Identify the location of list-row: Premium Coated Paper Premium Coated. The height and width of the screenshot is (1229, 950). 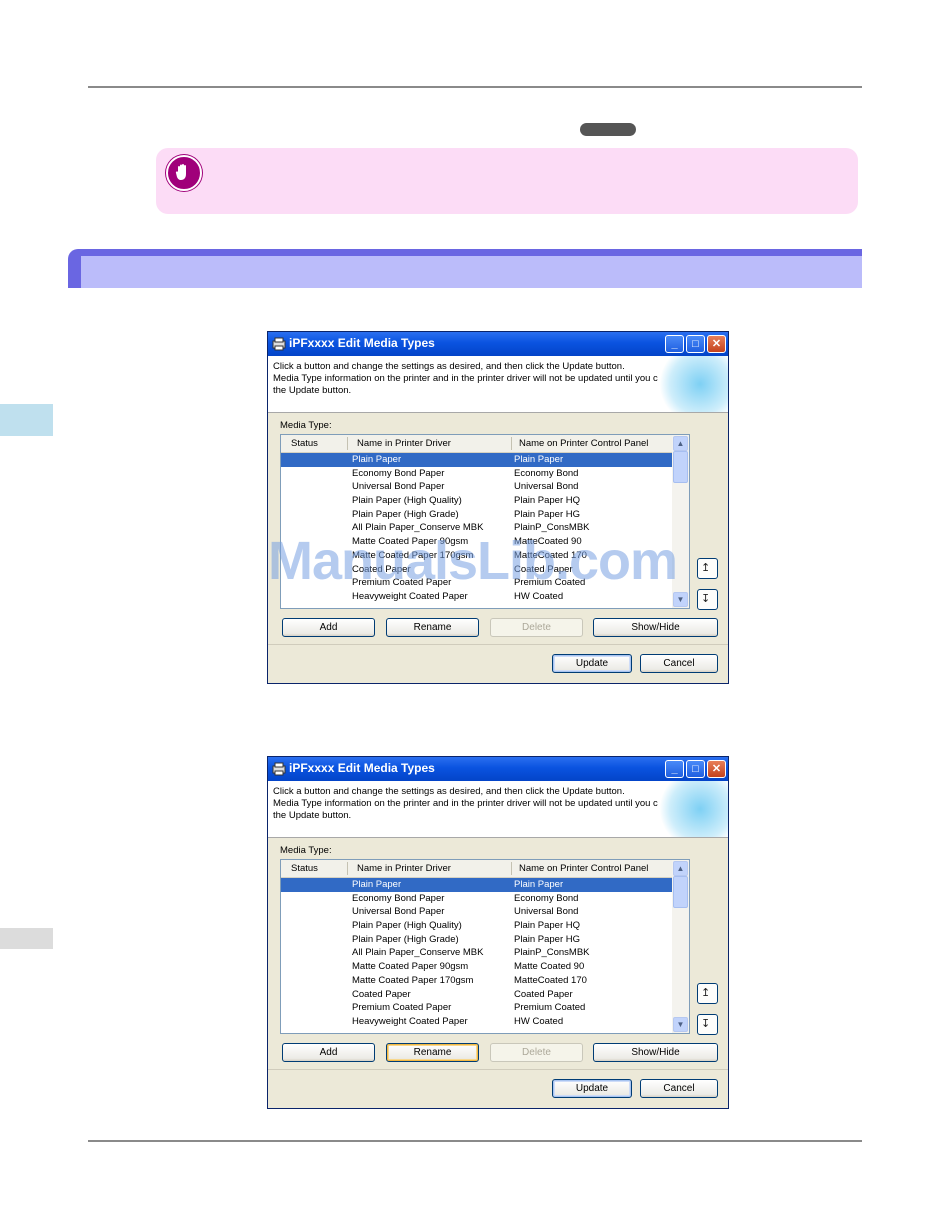
(477, 1008).